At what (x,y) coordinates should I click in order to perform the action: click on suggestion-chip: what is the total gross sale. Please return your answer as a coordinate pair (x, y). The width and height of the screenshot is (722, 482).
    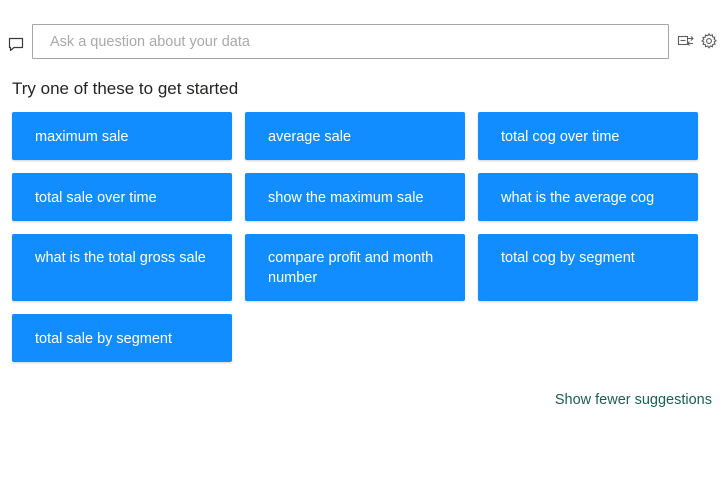
    Looking at the image, I should click on (122, 267).